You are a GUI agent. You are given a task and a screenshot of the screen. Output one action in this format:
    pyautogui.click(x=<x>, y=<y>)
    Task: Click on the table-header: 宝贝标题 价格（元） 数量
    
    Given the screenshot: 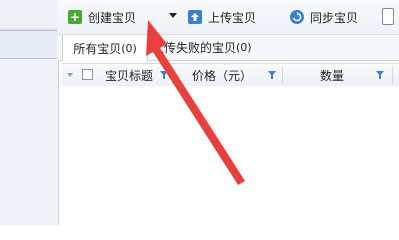 What is the action you would take?
    pyautogui.click(x=230, y=75)
    